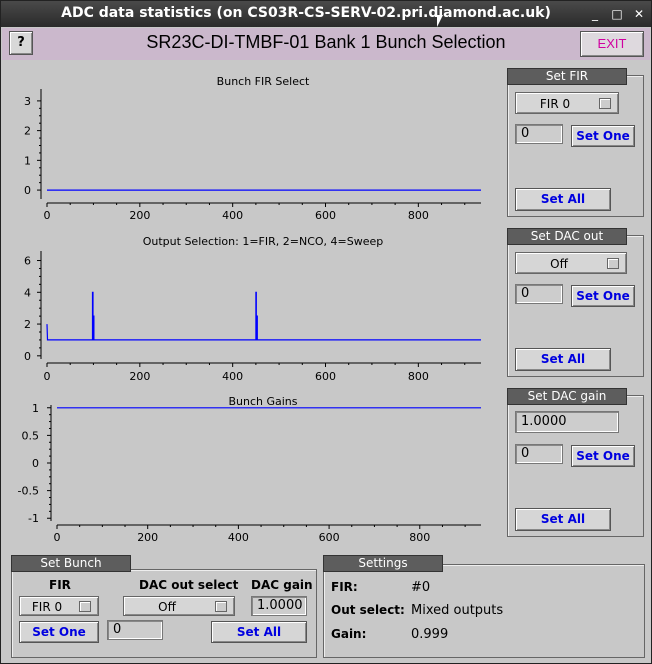 Image resolution: width=652 pixels, height=664 pixels. I want to click on bunch-dac-out-select-menu: Off, so click(179, 606).